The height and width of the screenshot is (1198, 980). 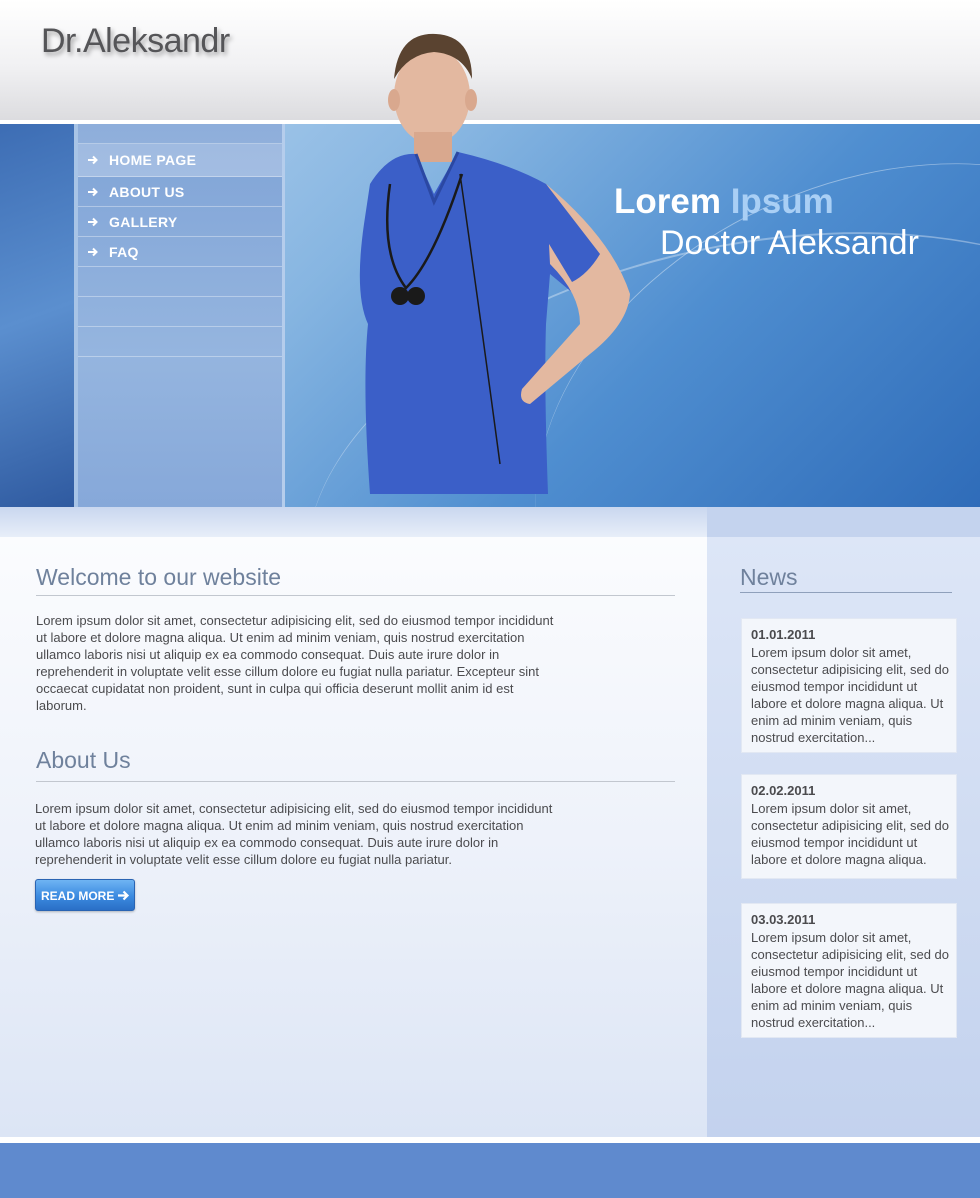 What do you see at coordinates (83, 760) in the screenshot?
I see `about-title: About Us` at bounding box center [83, 760].